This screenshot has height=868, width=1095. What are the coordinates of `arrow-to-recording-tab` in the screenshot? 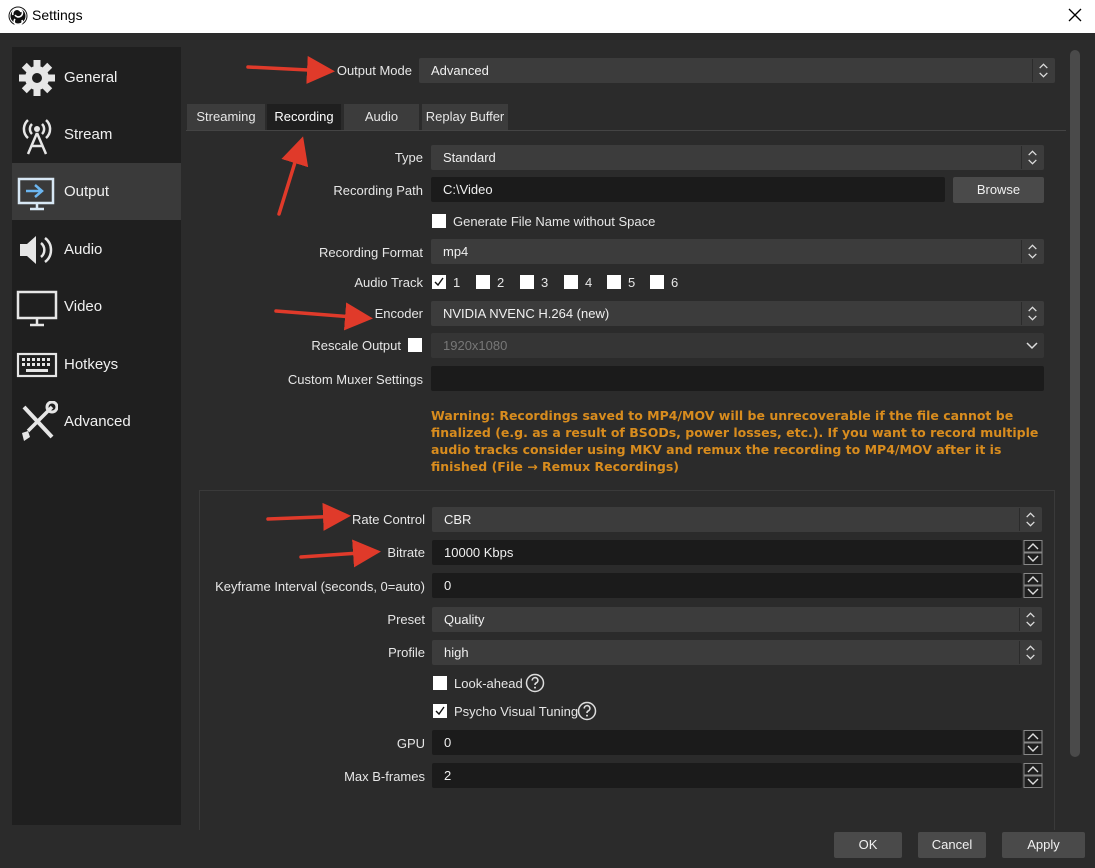 It's located at (293, 176).